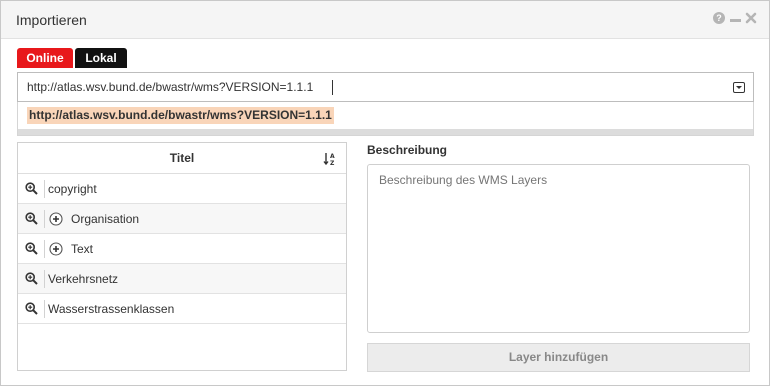 Image resolution: width=770 pixels, height=386 pixels. Describe the element at coordinates (82, 249) in the screenshot. I see `layer-name: Text` at that location.